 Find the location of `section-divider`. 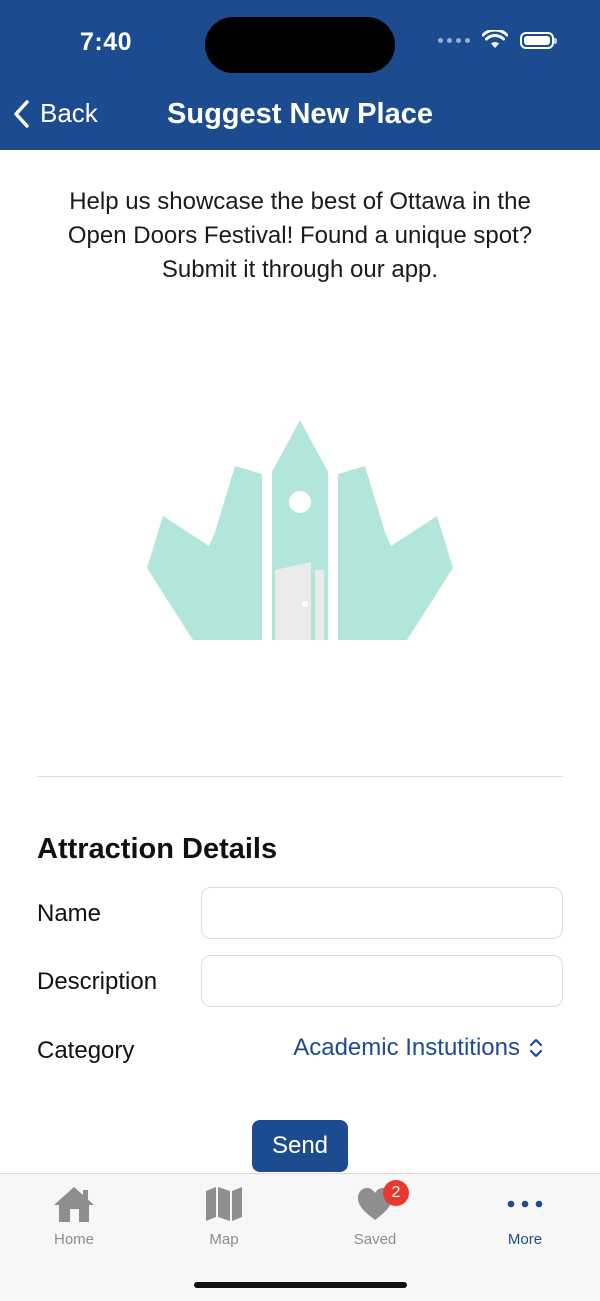

section-divider is located at coordinates (300, 776).